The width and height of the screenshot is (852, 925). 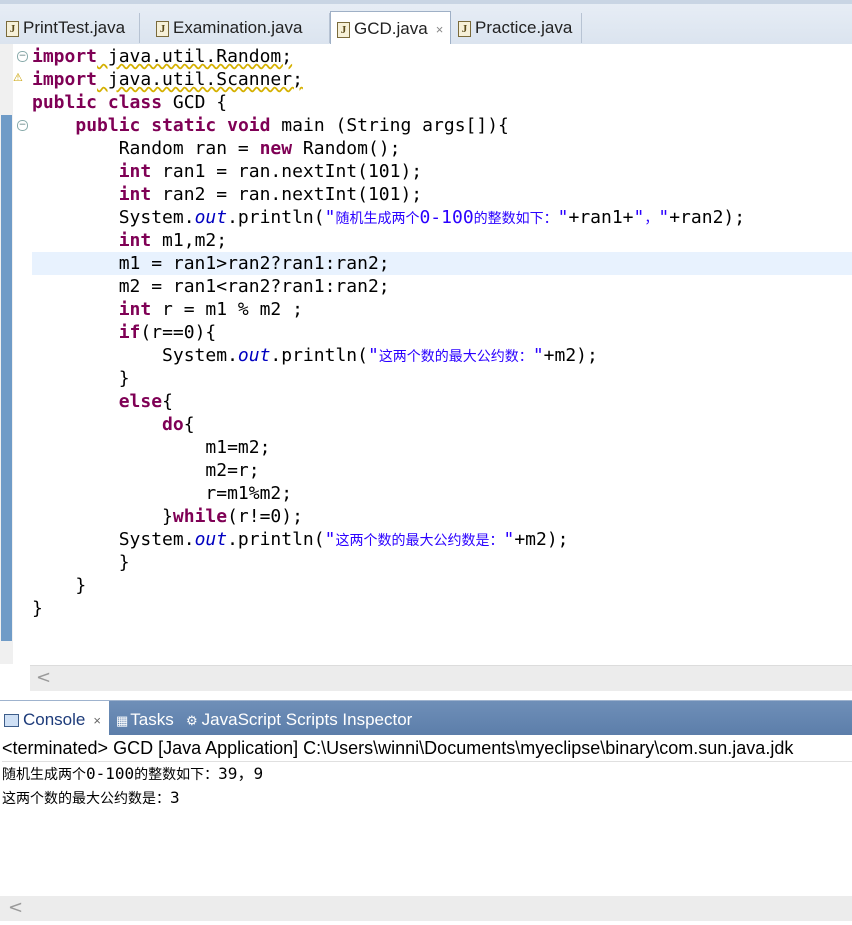 What do you see at coordinates (315, 355) in the screenshot?
I see `code-line: System.out.println("这两个数的最大公约数："+m2);` at bounding box center [315, 355].